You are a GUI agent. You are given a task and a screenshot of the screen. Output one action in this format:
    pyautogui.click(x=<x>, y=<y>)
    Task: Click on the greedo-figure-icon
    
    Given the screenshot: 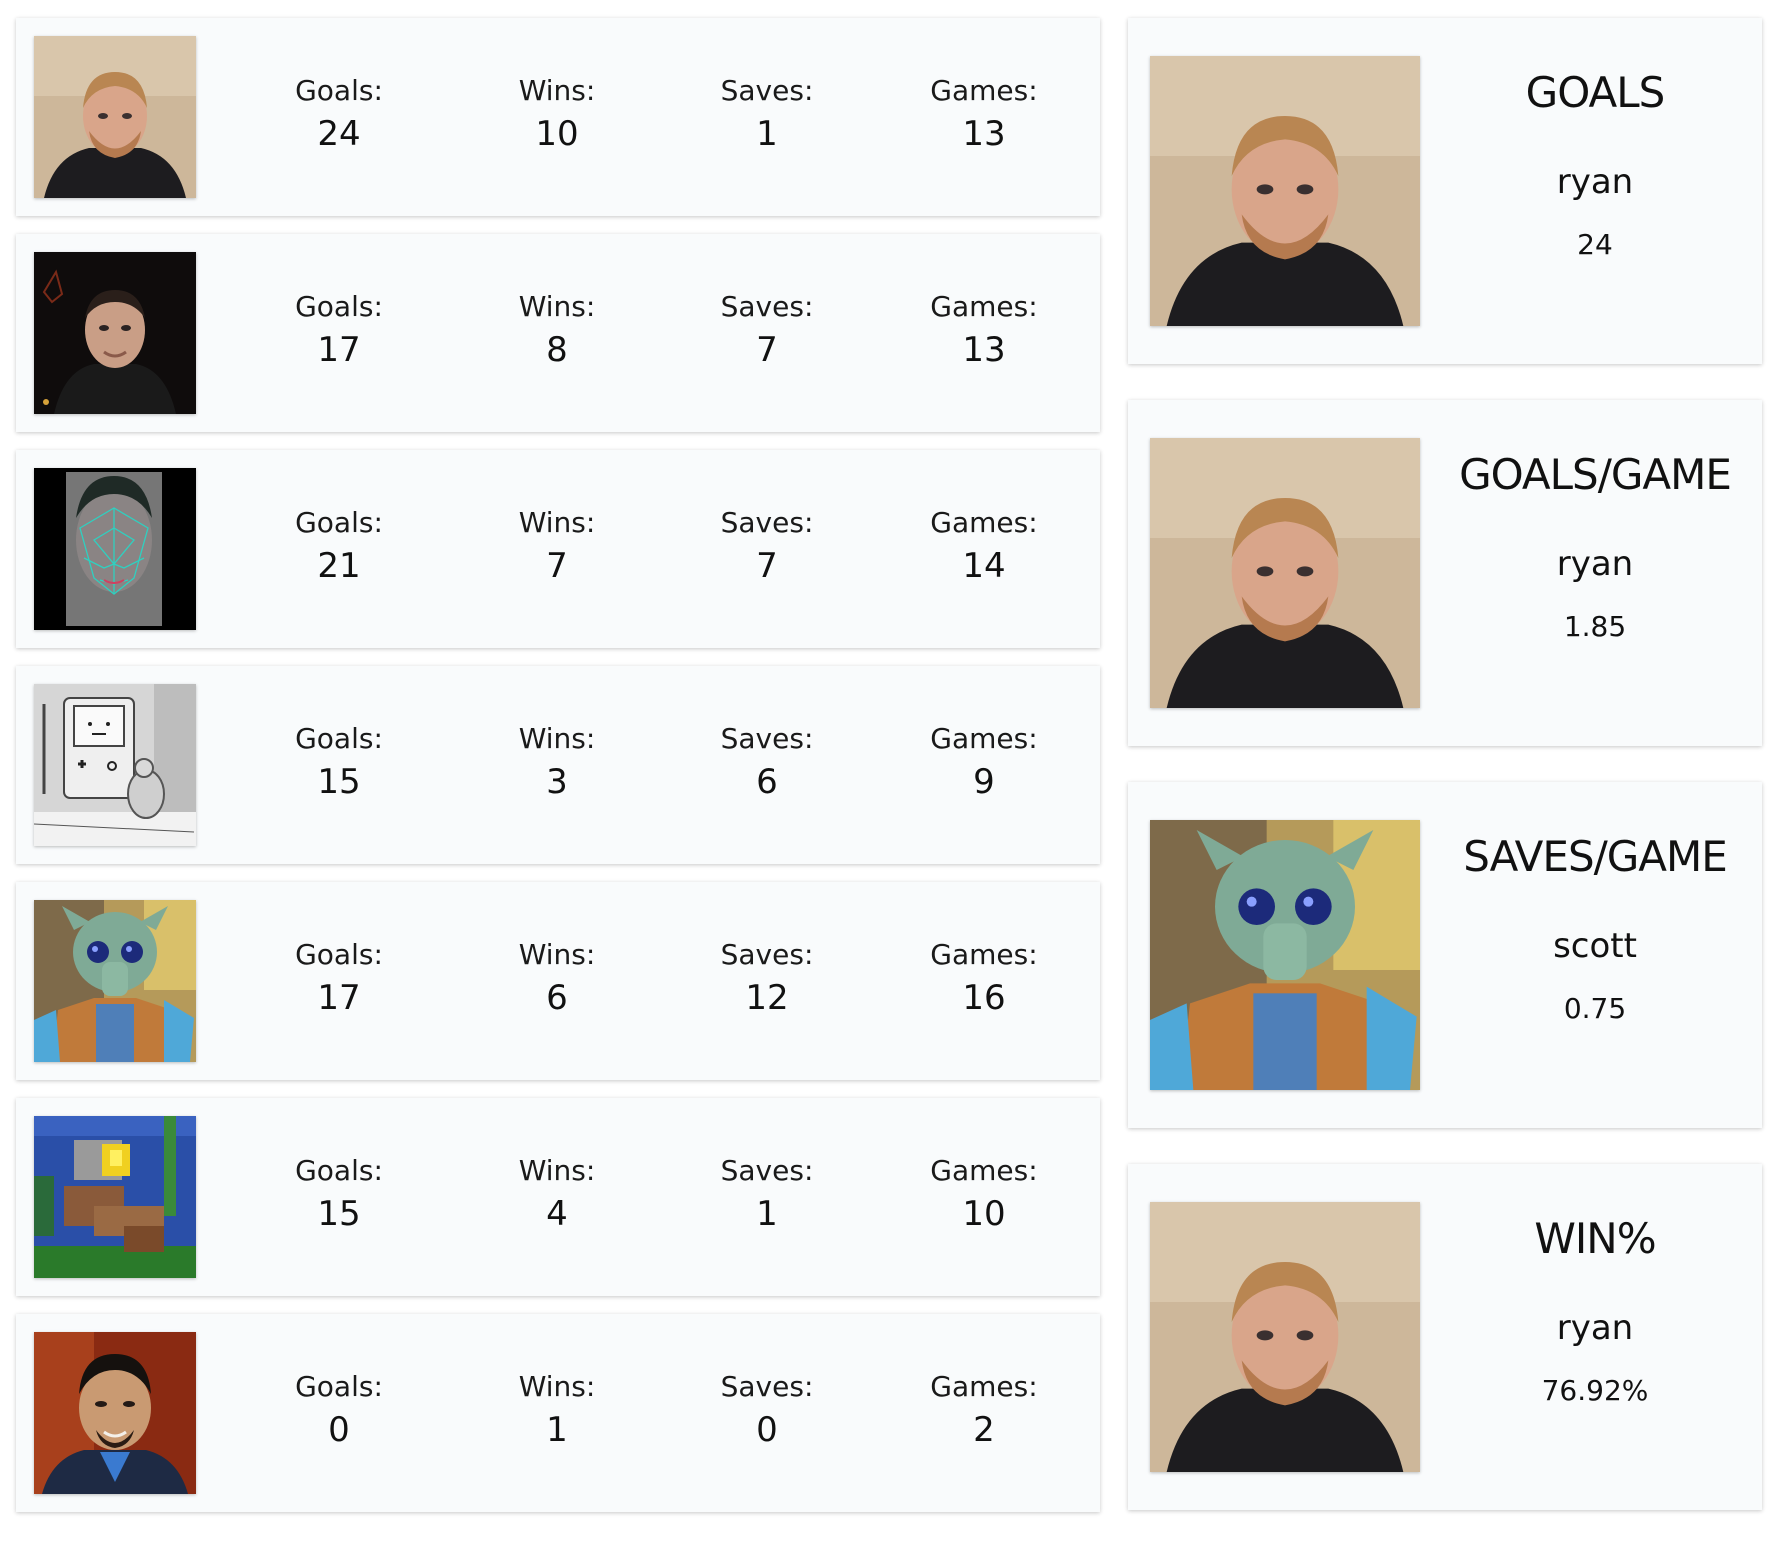 What is the action you would take?
    pyautogui.click(x=115, y=981)
    